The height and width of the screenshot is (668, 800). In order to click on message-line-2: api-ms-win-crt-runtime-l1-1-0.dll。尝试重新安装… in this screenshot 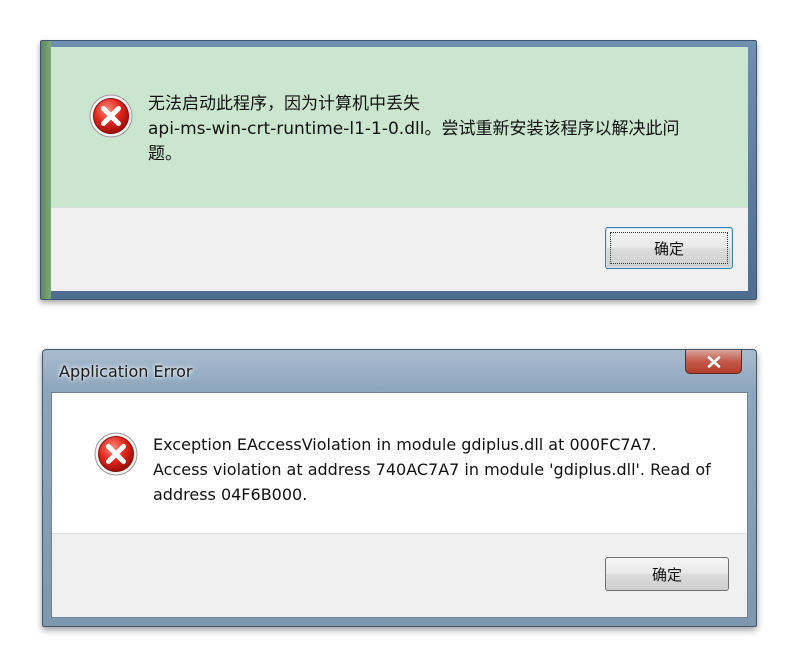, I will do `click(414, 129)`.